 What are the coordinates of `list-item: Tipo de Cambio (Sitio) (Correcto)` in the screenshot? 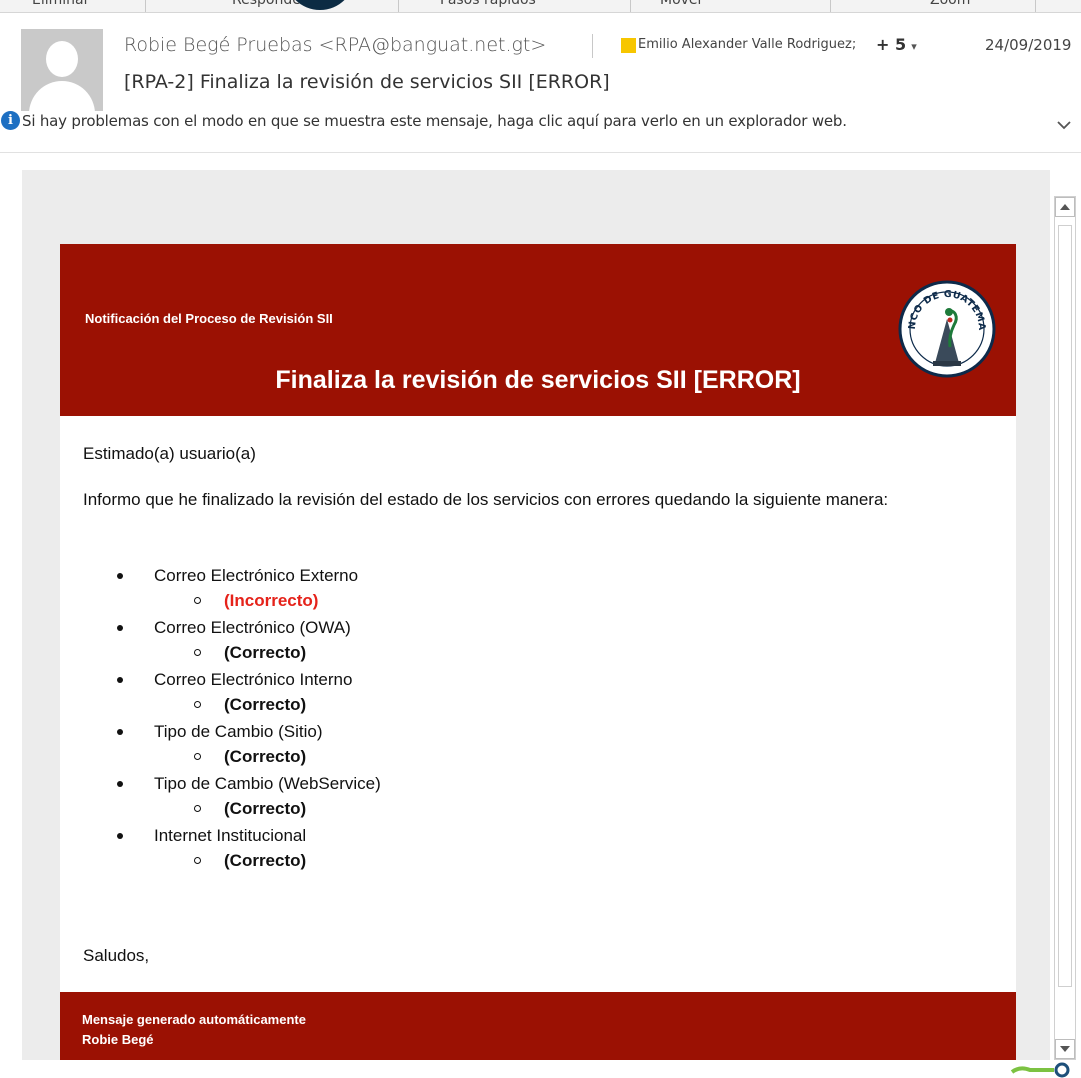 It's located at (538, 748).